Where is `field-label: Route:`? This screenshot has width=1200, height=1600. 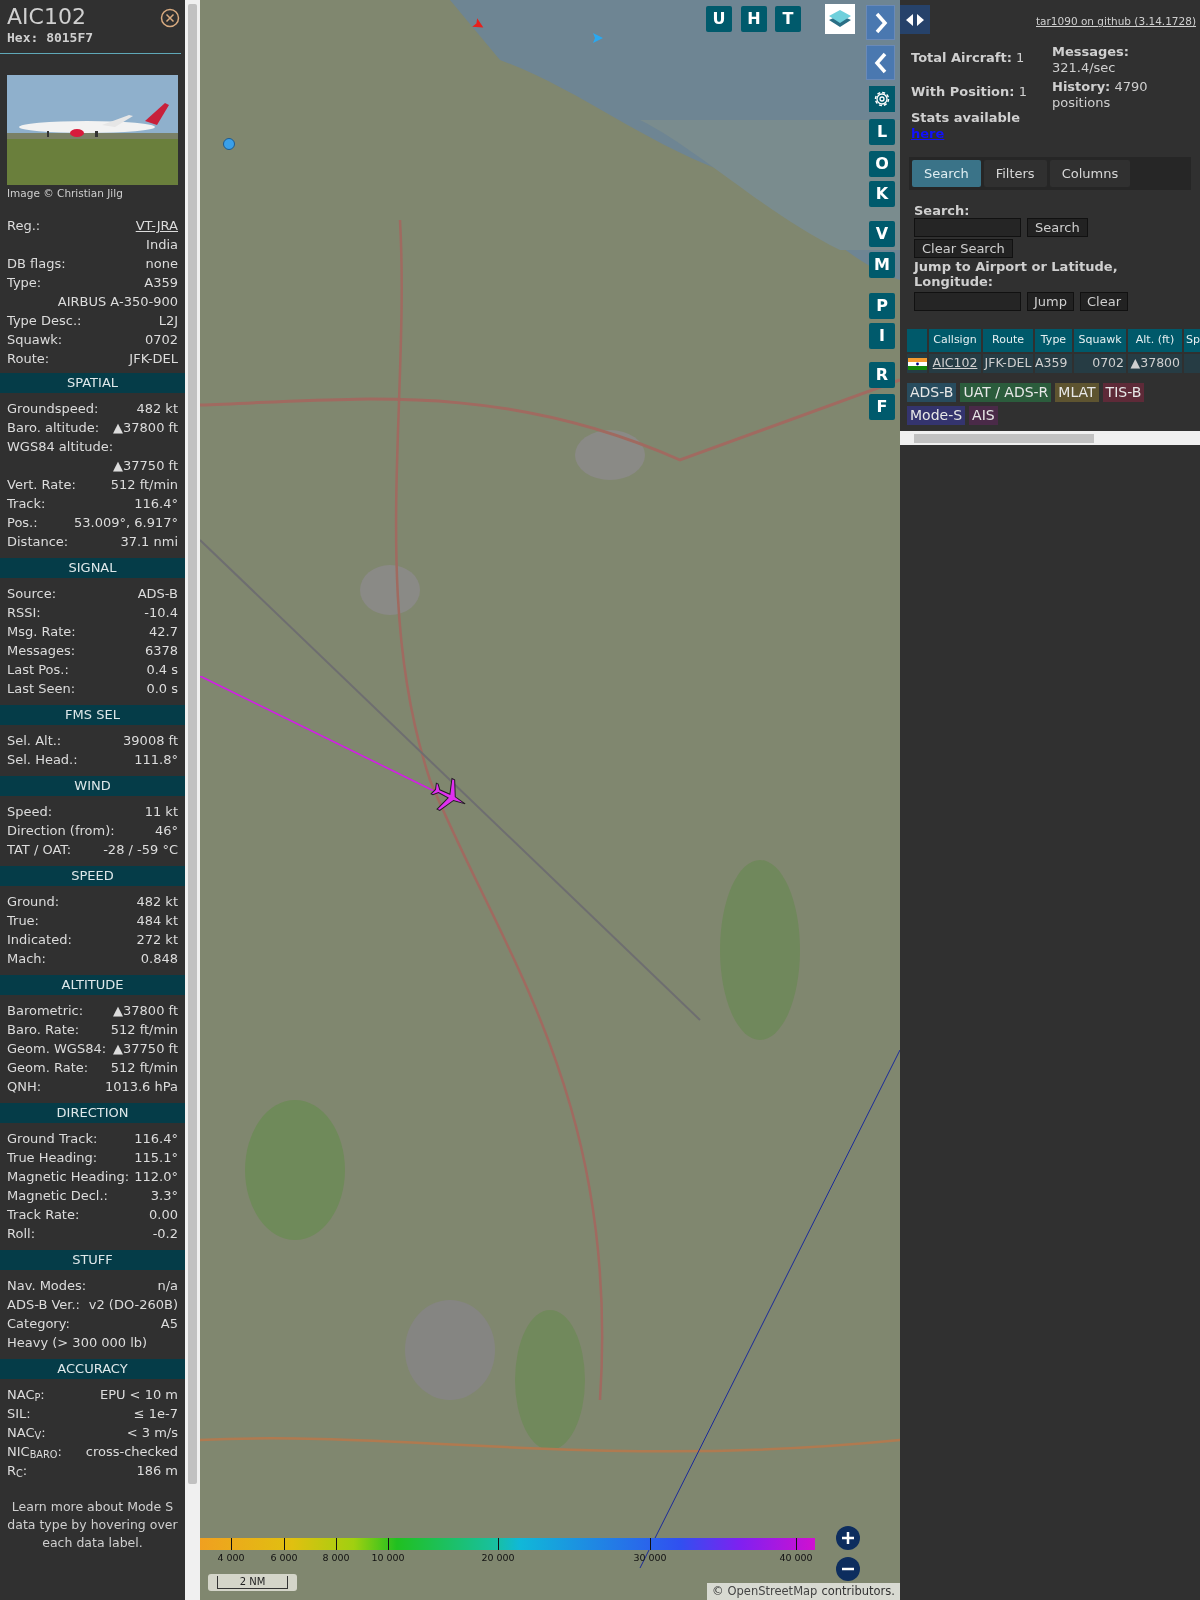 field-label: Route: is located at coordinates (28, 358).